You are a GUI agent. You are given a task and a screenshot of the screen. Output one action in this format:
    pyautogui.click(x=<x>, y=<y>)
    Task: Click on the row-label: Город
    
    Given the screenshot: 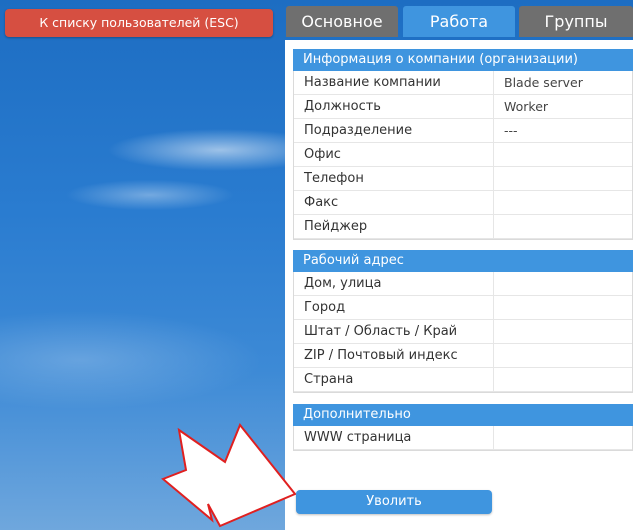 What is the action you would take?
    pyautogui.click(x=394, y=307)
    